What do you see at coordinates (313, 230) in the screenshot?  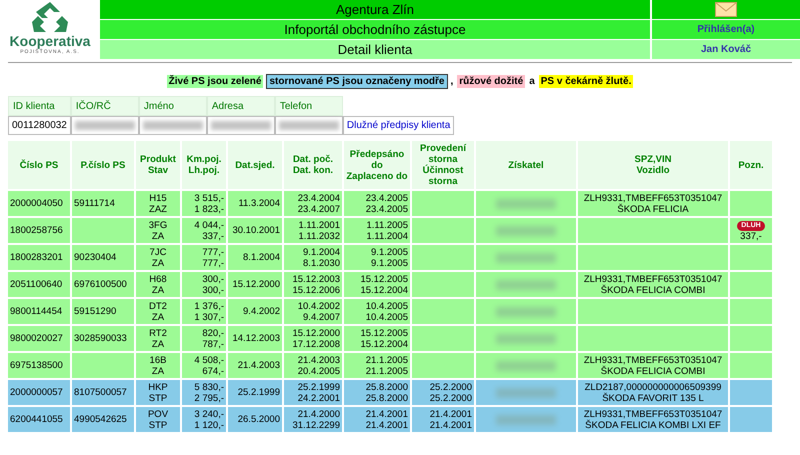 I see `table-cell: 1.11.2001 1.11.2032` at bounding box center [313, 230].